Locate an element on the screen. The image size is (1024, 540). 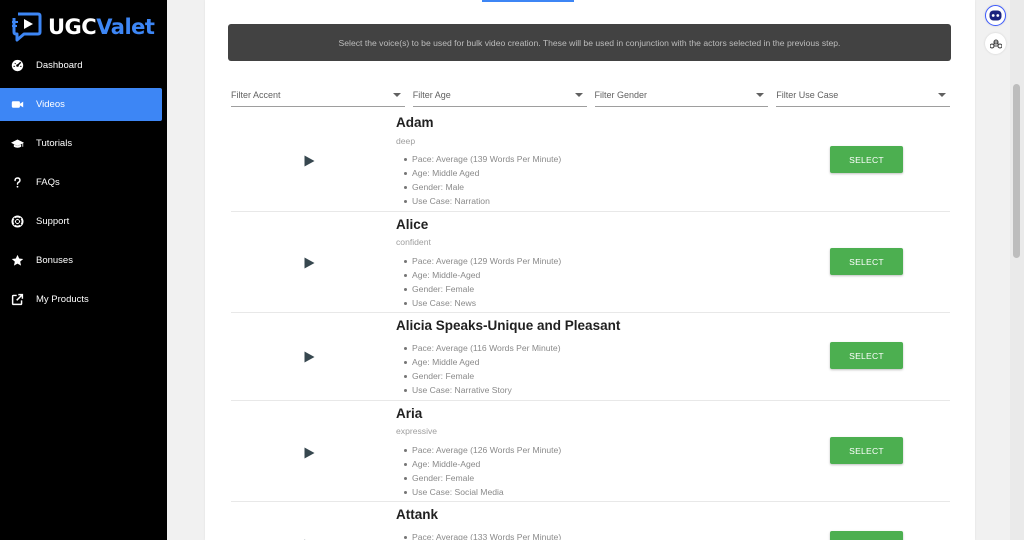
voice-description: expressive is located at coordinates (417, 431).